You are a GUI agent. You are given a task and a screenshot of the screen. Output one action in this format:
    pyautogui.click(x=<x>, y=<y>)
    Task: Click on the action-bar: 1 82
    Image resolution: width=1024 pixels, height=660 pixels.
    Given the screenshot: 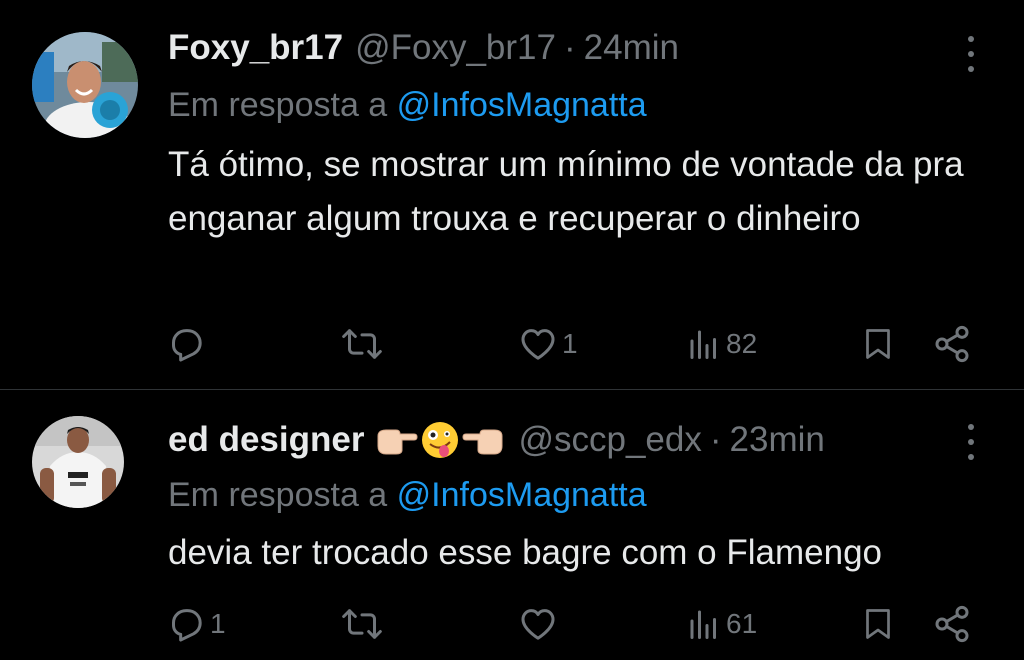 What is the action you would take?
    pyautogui.click(x=512, y=344)
    